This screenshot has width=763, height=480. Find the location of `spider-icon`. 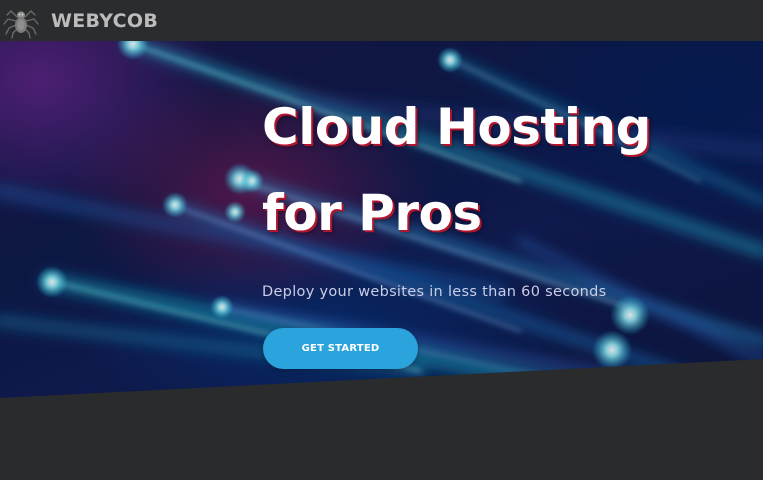

spider-icon is located at coordinates (21, 20).